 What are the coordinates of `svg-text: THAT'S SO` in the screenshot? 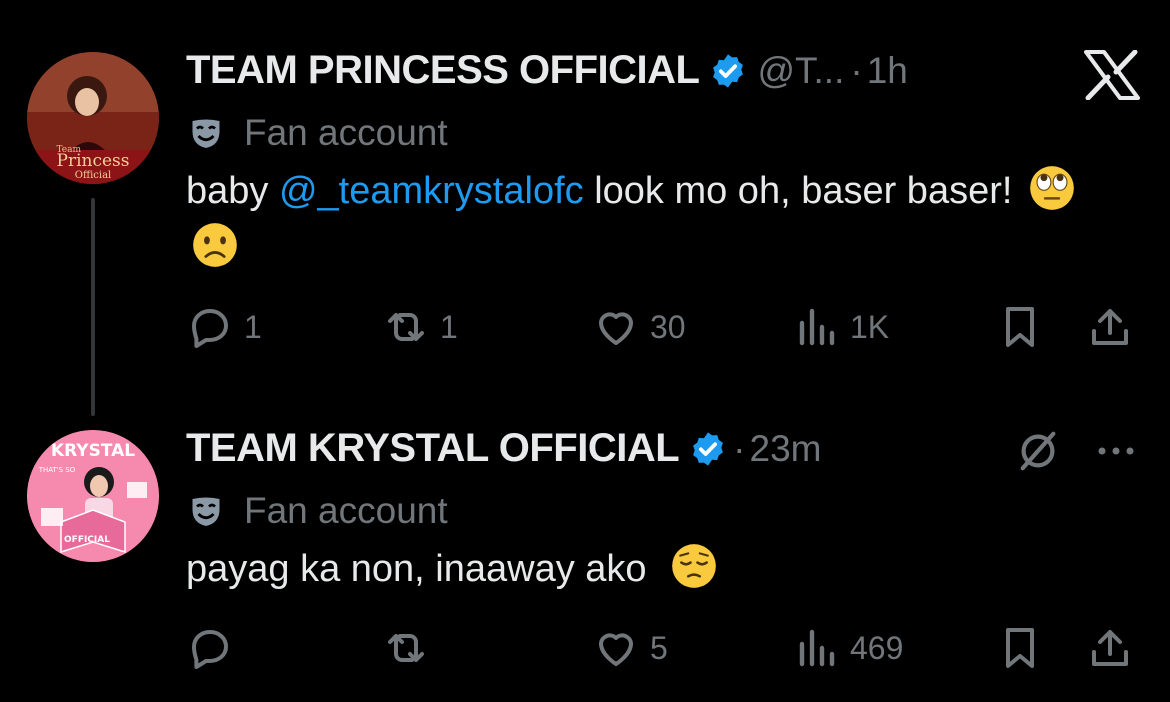 It's located at (57, 470).